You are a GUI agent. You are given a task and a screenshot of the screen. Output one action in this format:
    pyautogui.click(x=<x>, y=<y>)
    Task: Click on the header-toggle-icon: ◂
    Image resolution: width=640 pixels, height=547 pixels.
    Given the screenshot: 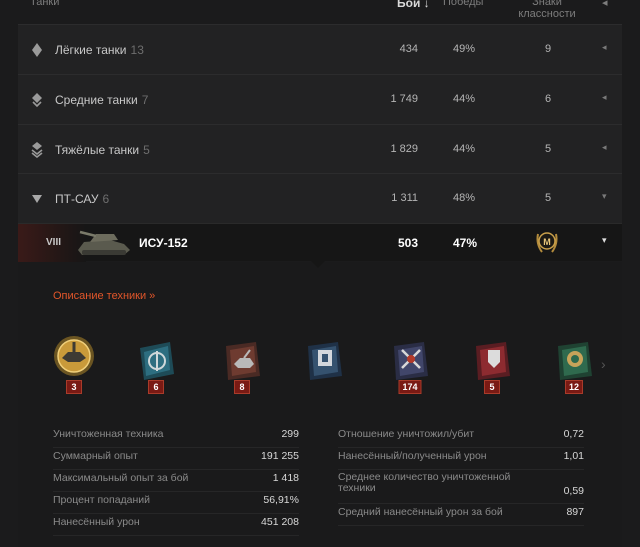 What is the action you would take?
    pyautogui.click(x=605, y=4)
    